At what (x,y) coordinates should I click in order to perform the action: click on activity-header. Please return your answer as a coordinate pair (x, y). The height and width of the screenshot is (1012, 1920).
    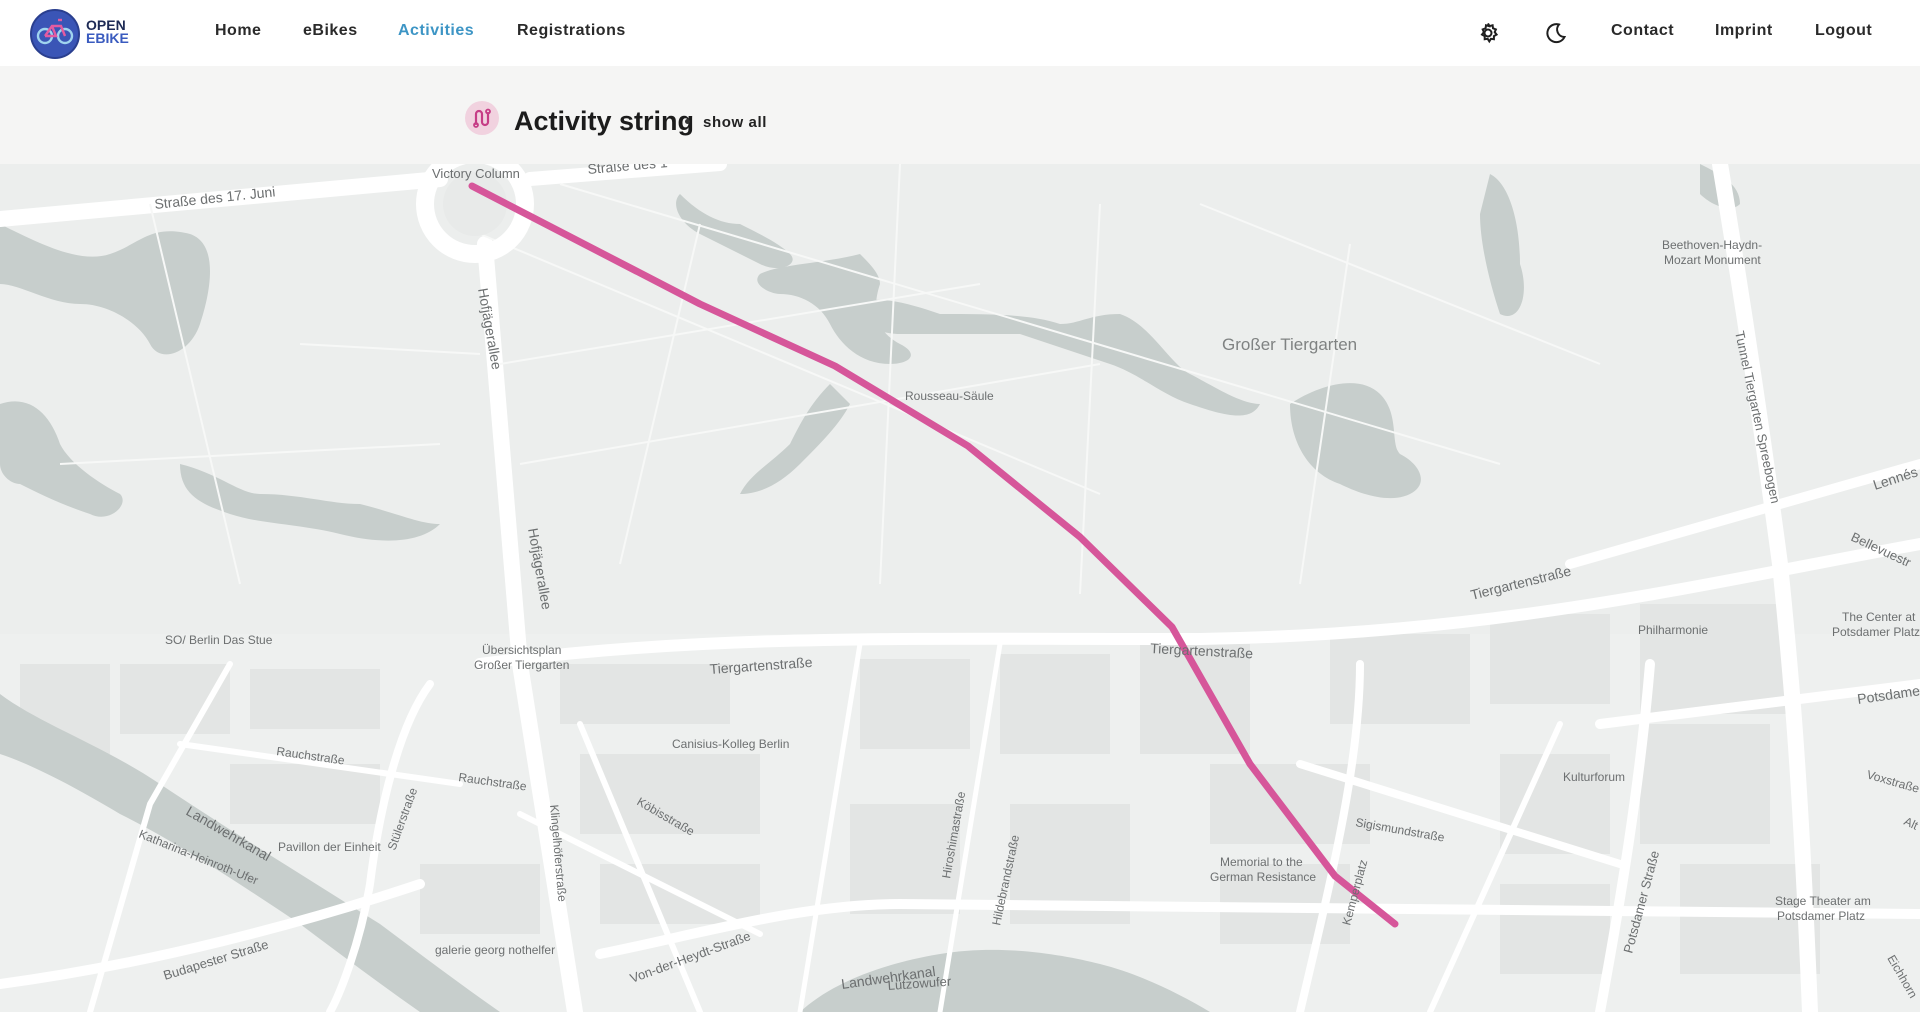
    Looking at the image, I should click on (960, 115).